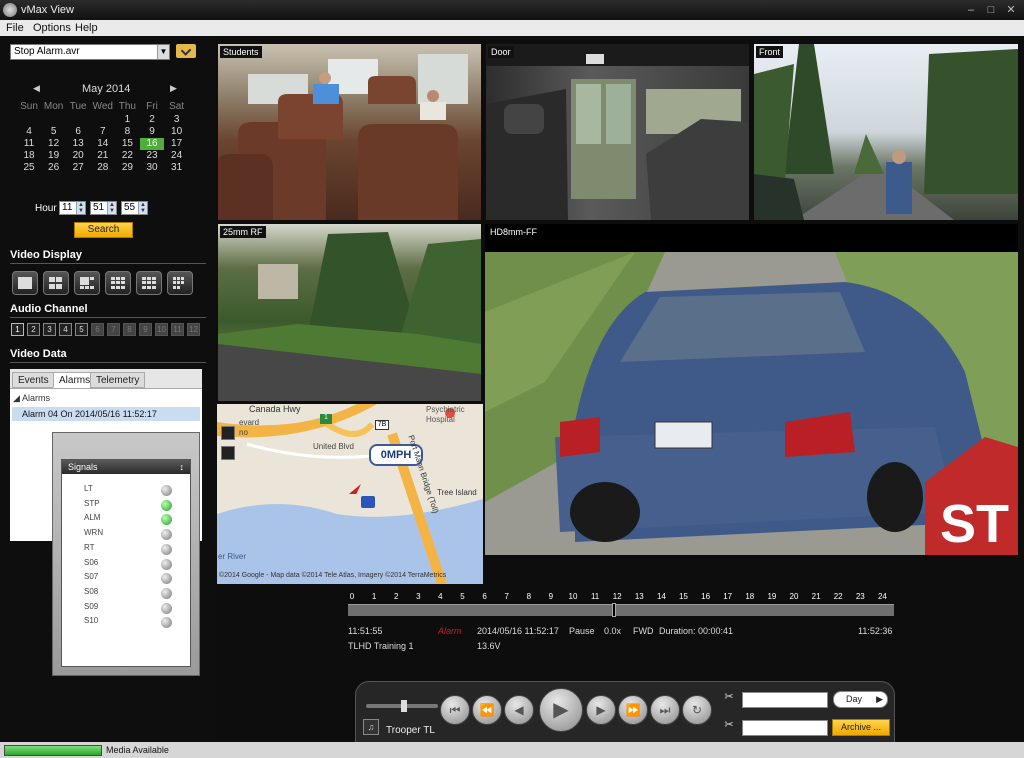 This screenshot has height=758, width=1024. Describe the element at coordinates (29, 168) in the screenshot. I see `calendar-day: 25` at that location.